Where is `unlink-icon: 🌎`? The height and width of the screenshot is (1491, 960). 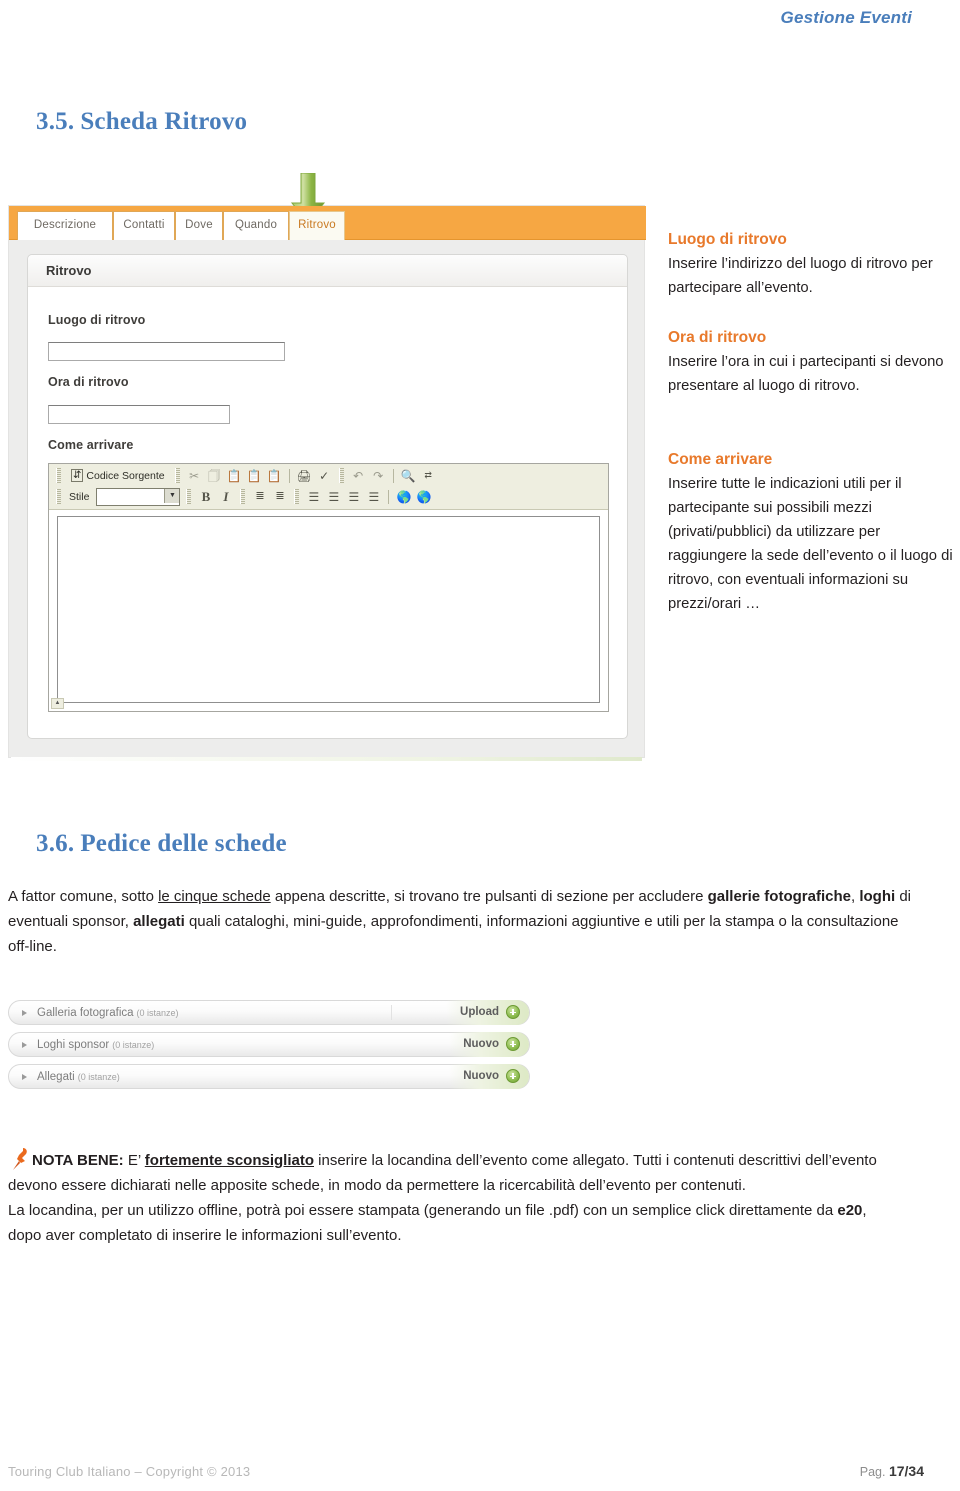 unlink-icon: 🌎 is located at coordinates (423, 496).